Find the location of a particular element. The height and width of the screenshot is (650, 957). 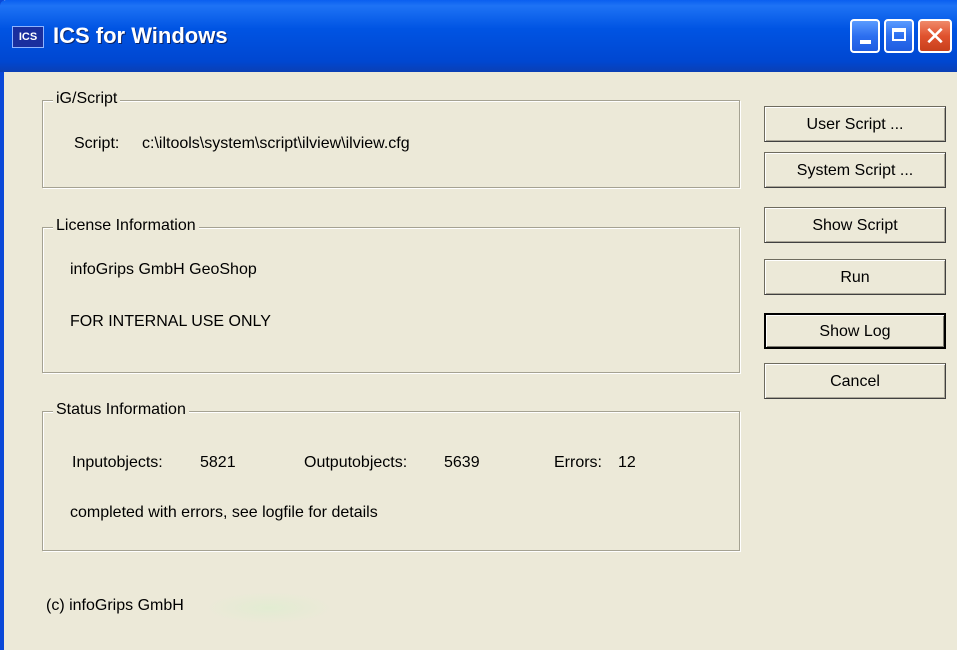

input-objects-value: 5821 is located at coordinates (218, 462).